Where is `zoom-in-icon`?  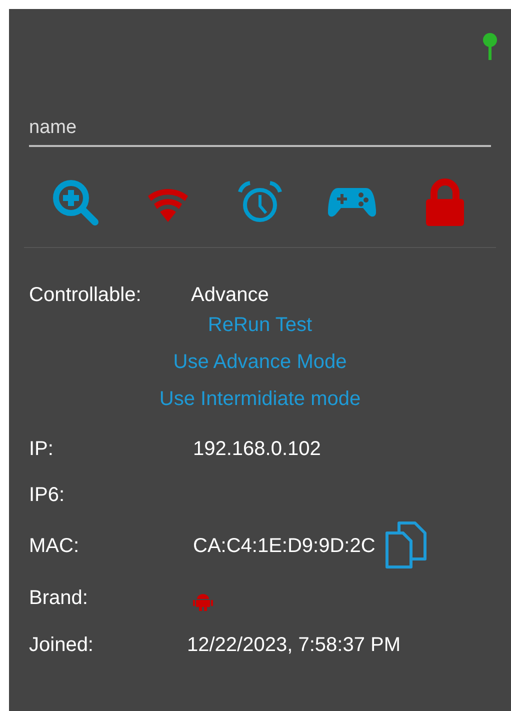 zoom-in-icon is located at coordinates (75, 203).